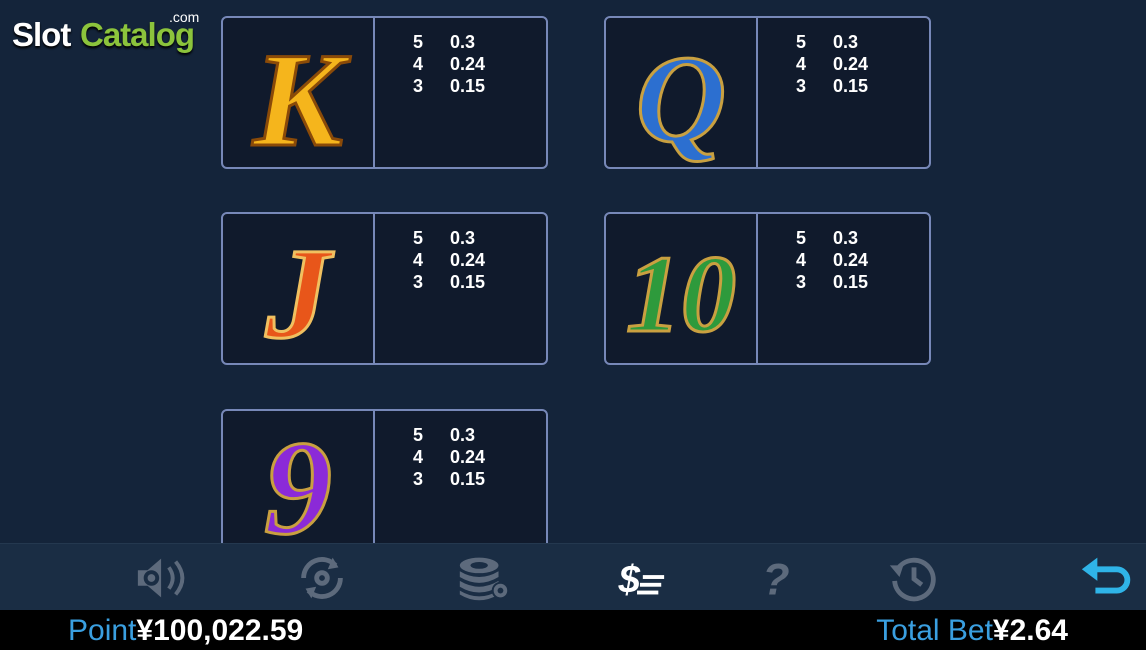 This screenshot has width=1146, height=650. What do you see at coordinates (184, 17) in the screenshot?
I see `logo-text-com: .com` at bounding box center [184, 17].